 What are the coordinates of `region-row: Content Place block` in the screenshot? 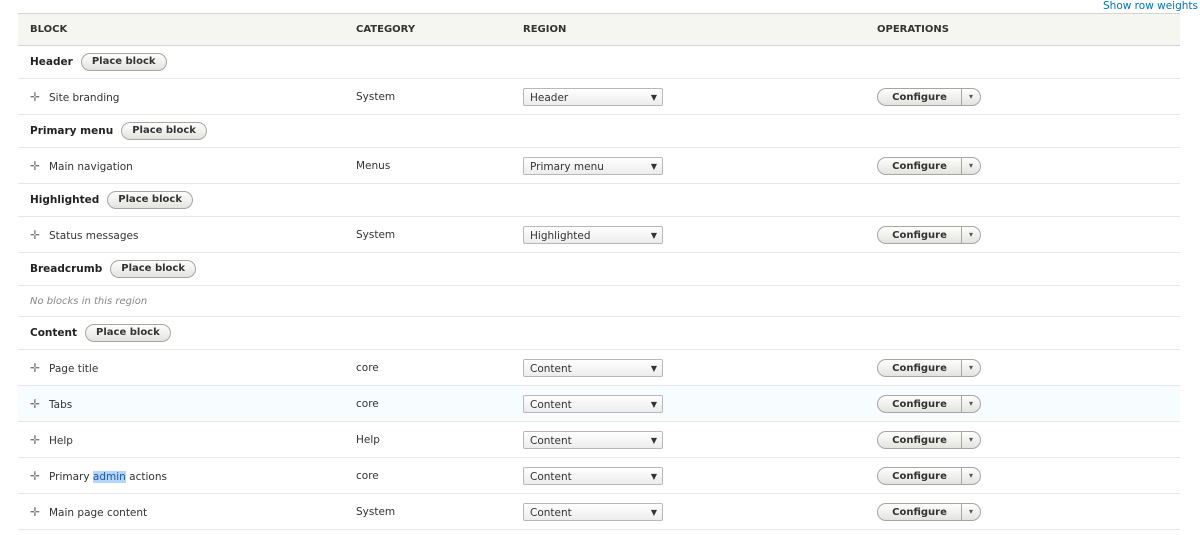 It's located at (599, 333).